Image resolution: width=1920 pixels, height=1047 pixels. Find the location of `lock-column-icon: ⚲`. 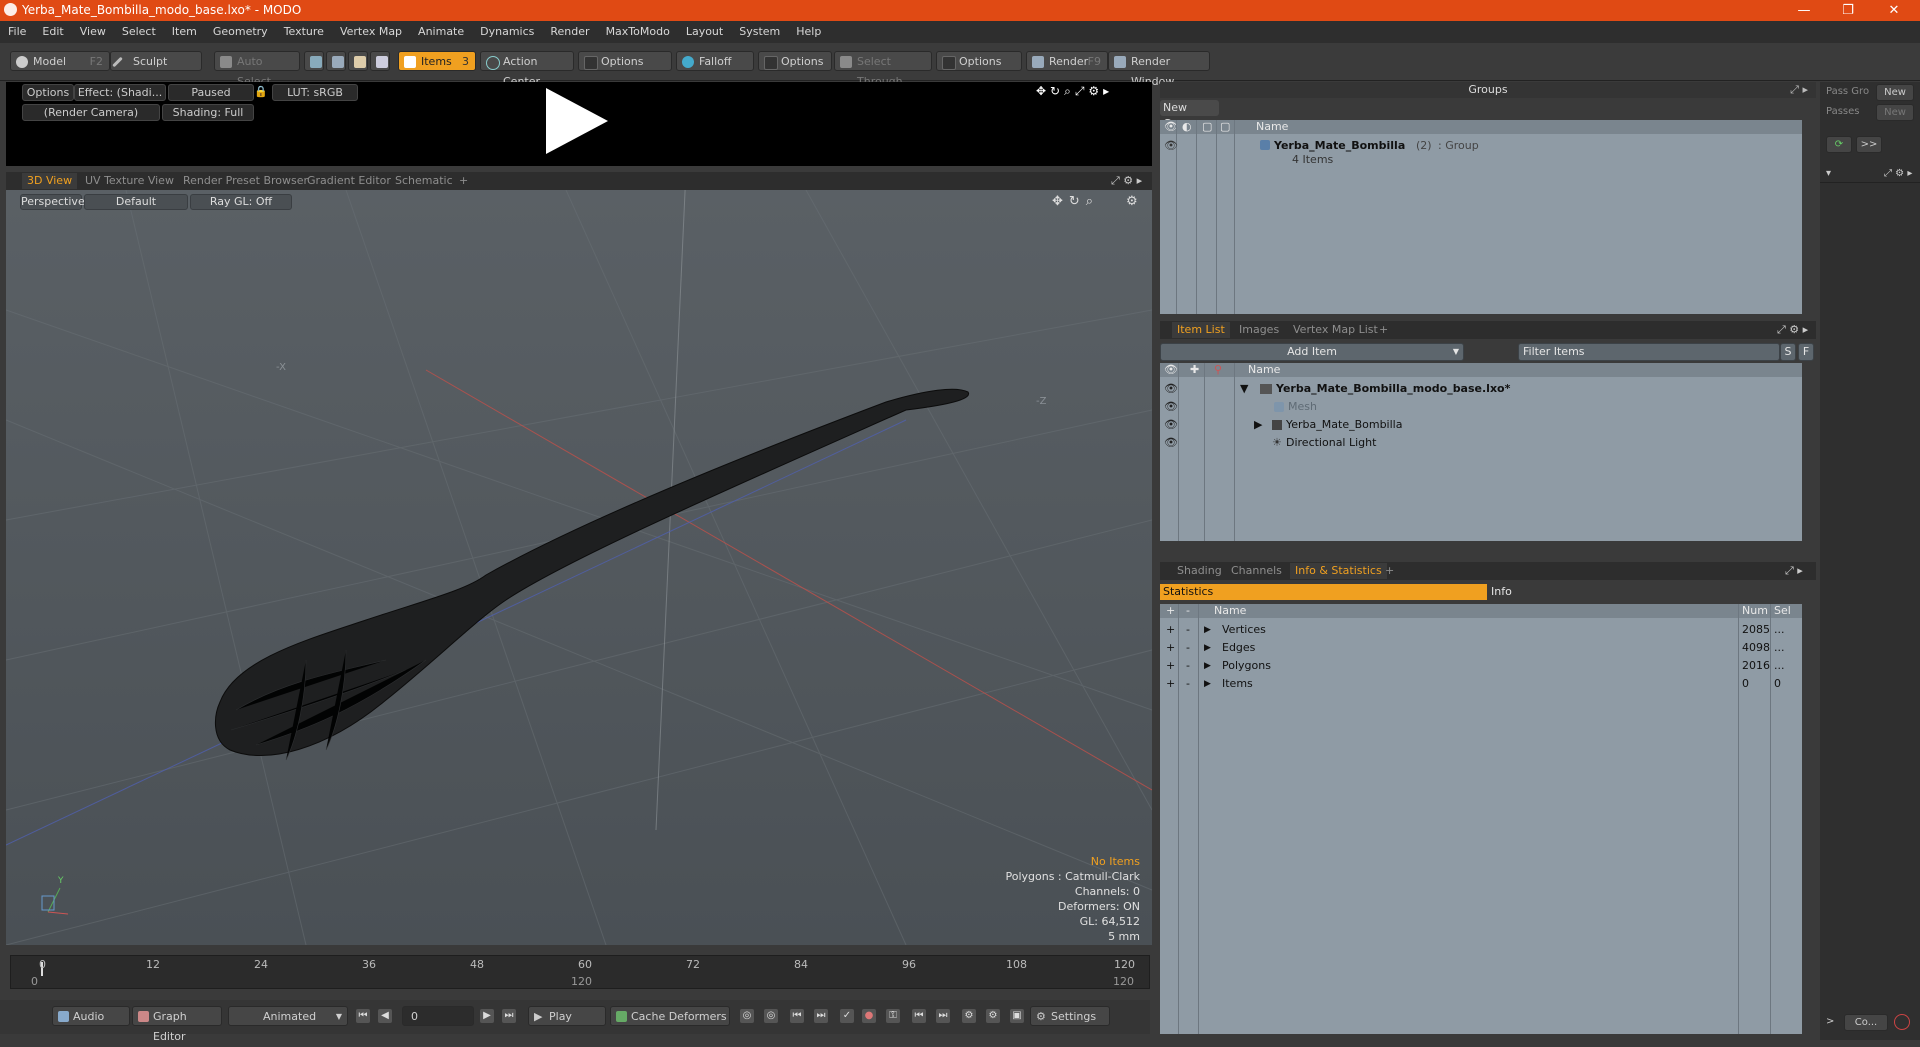

lock-column-icon: ⚲ is located at coordinates (1218, 370).